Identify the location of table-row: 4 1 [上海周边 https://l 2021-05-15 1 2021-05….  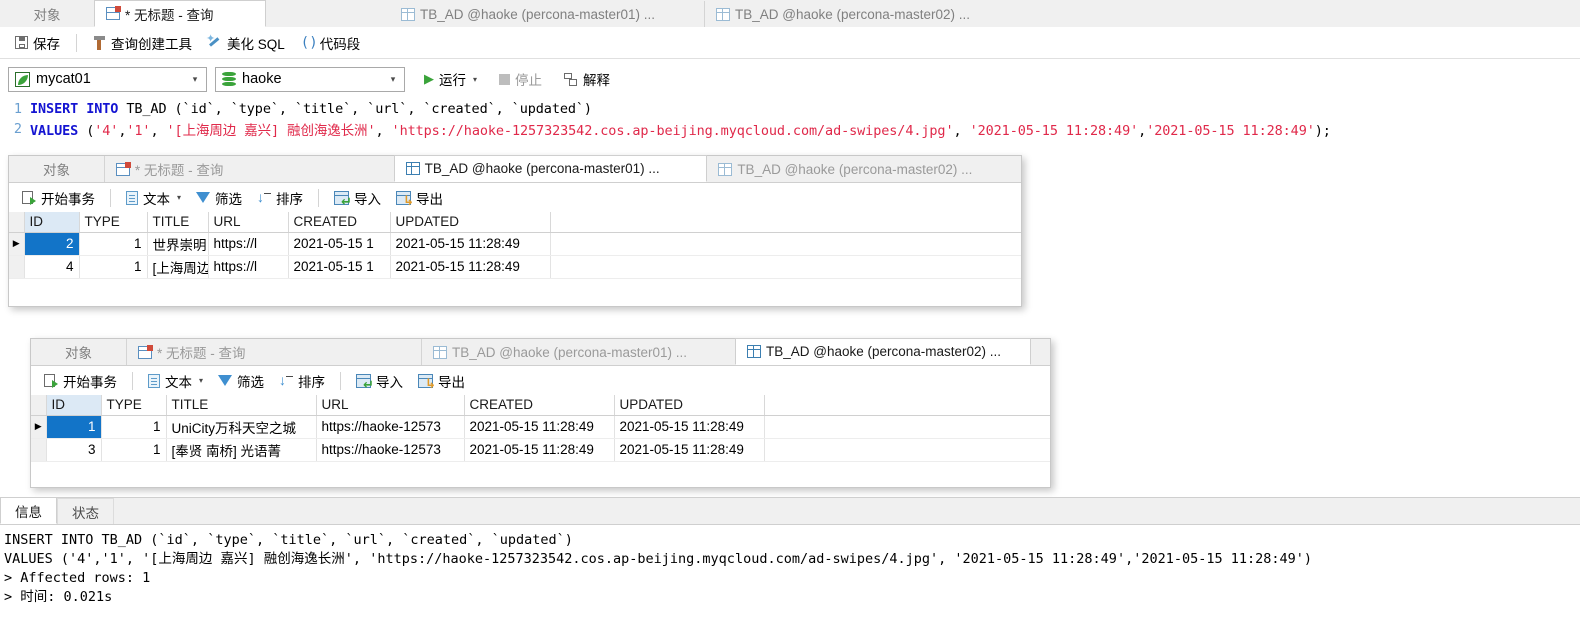
(515, 267).